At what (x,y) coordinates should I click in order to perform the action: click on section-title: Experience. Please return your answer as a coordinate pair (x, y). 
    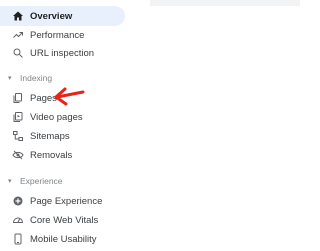
    Looking at the image, I should click on (41, 181).